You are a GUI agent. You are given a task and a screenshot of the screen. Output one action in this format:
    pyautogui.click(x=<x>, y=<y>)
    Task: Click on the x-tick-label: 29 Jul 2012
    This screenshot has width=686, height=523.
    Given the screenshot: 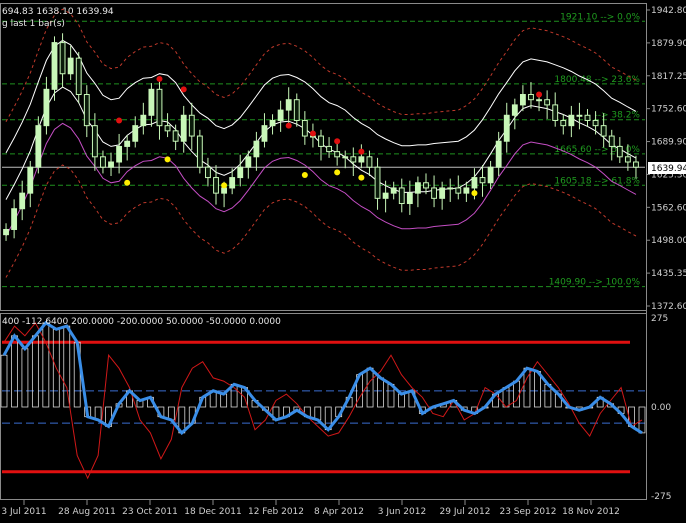 What is the action you would take?
    pyautogui.click(x=465, y=512)
    